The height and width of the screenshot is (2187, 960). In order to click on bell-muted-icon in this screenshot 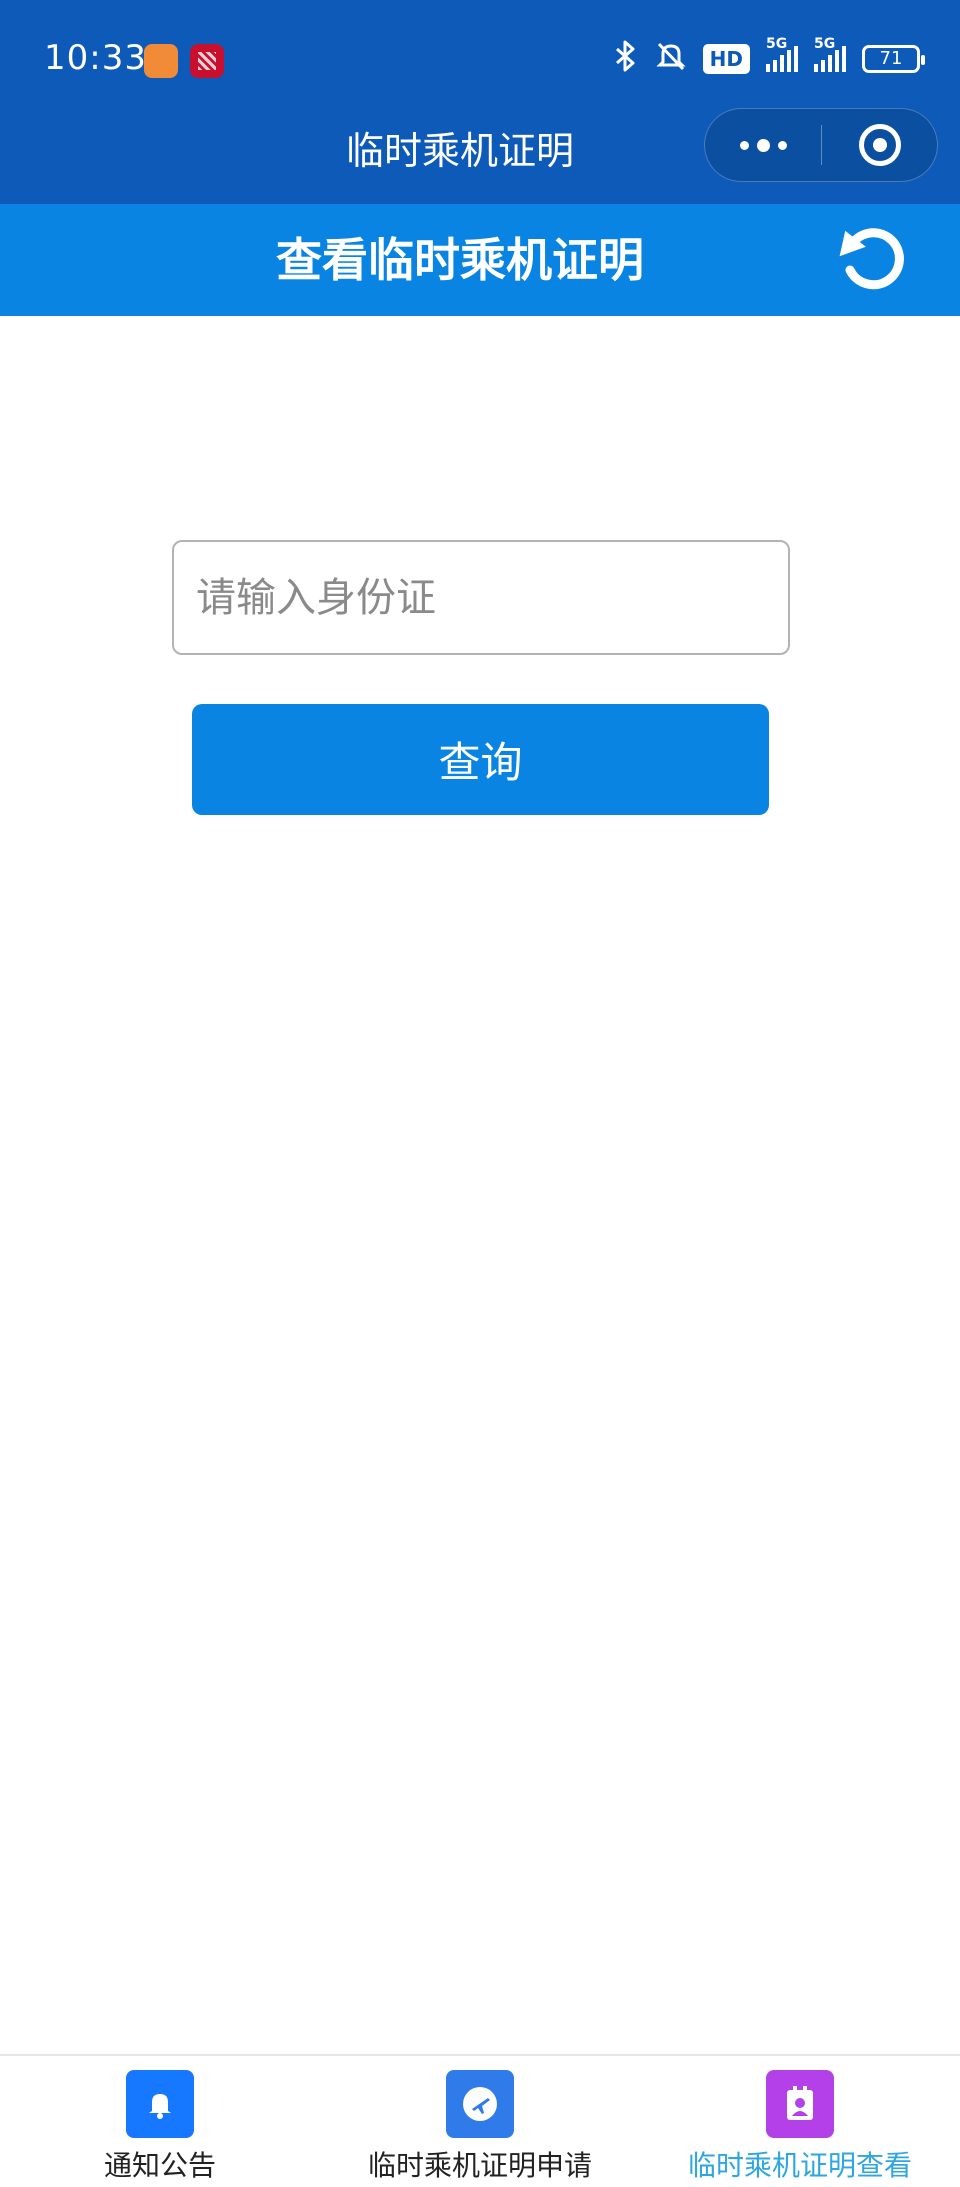, I will do `click(671, 58)`.